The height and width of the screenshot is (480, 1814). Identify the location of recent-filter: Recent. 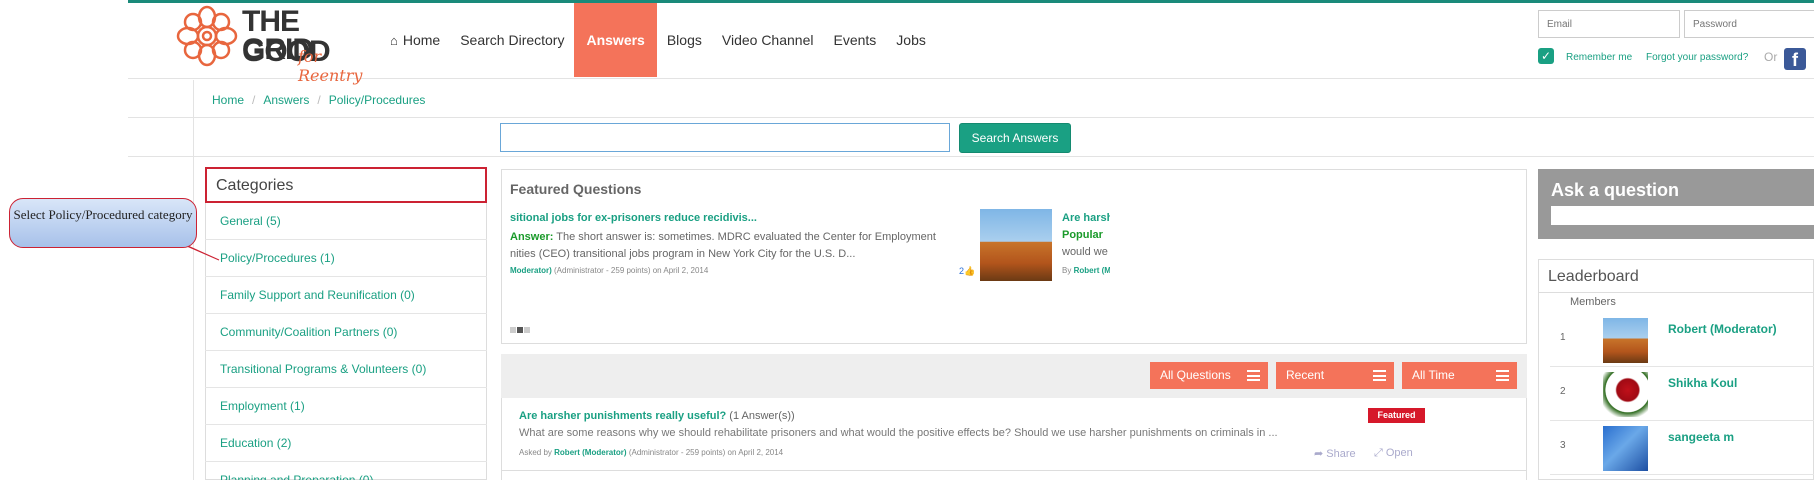
(1335, 375).